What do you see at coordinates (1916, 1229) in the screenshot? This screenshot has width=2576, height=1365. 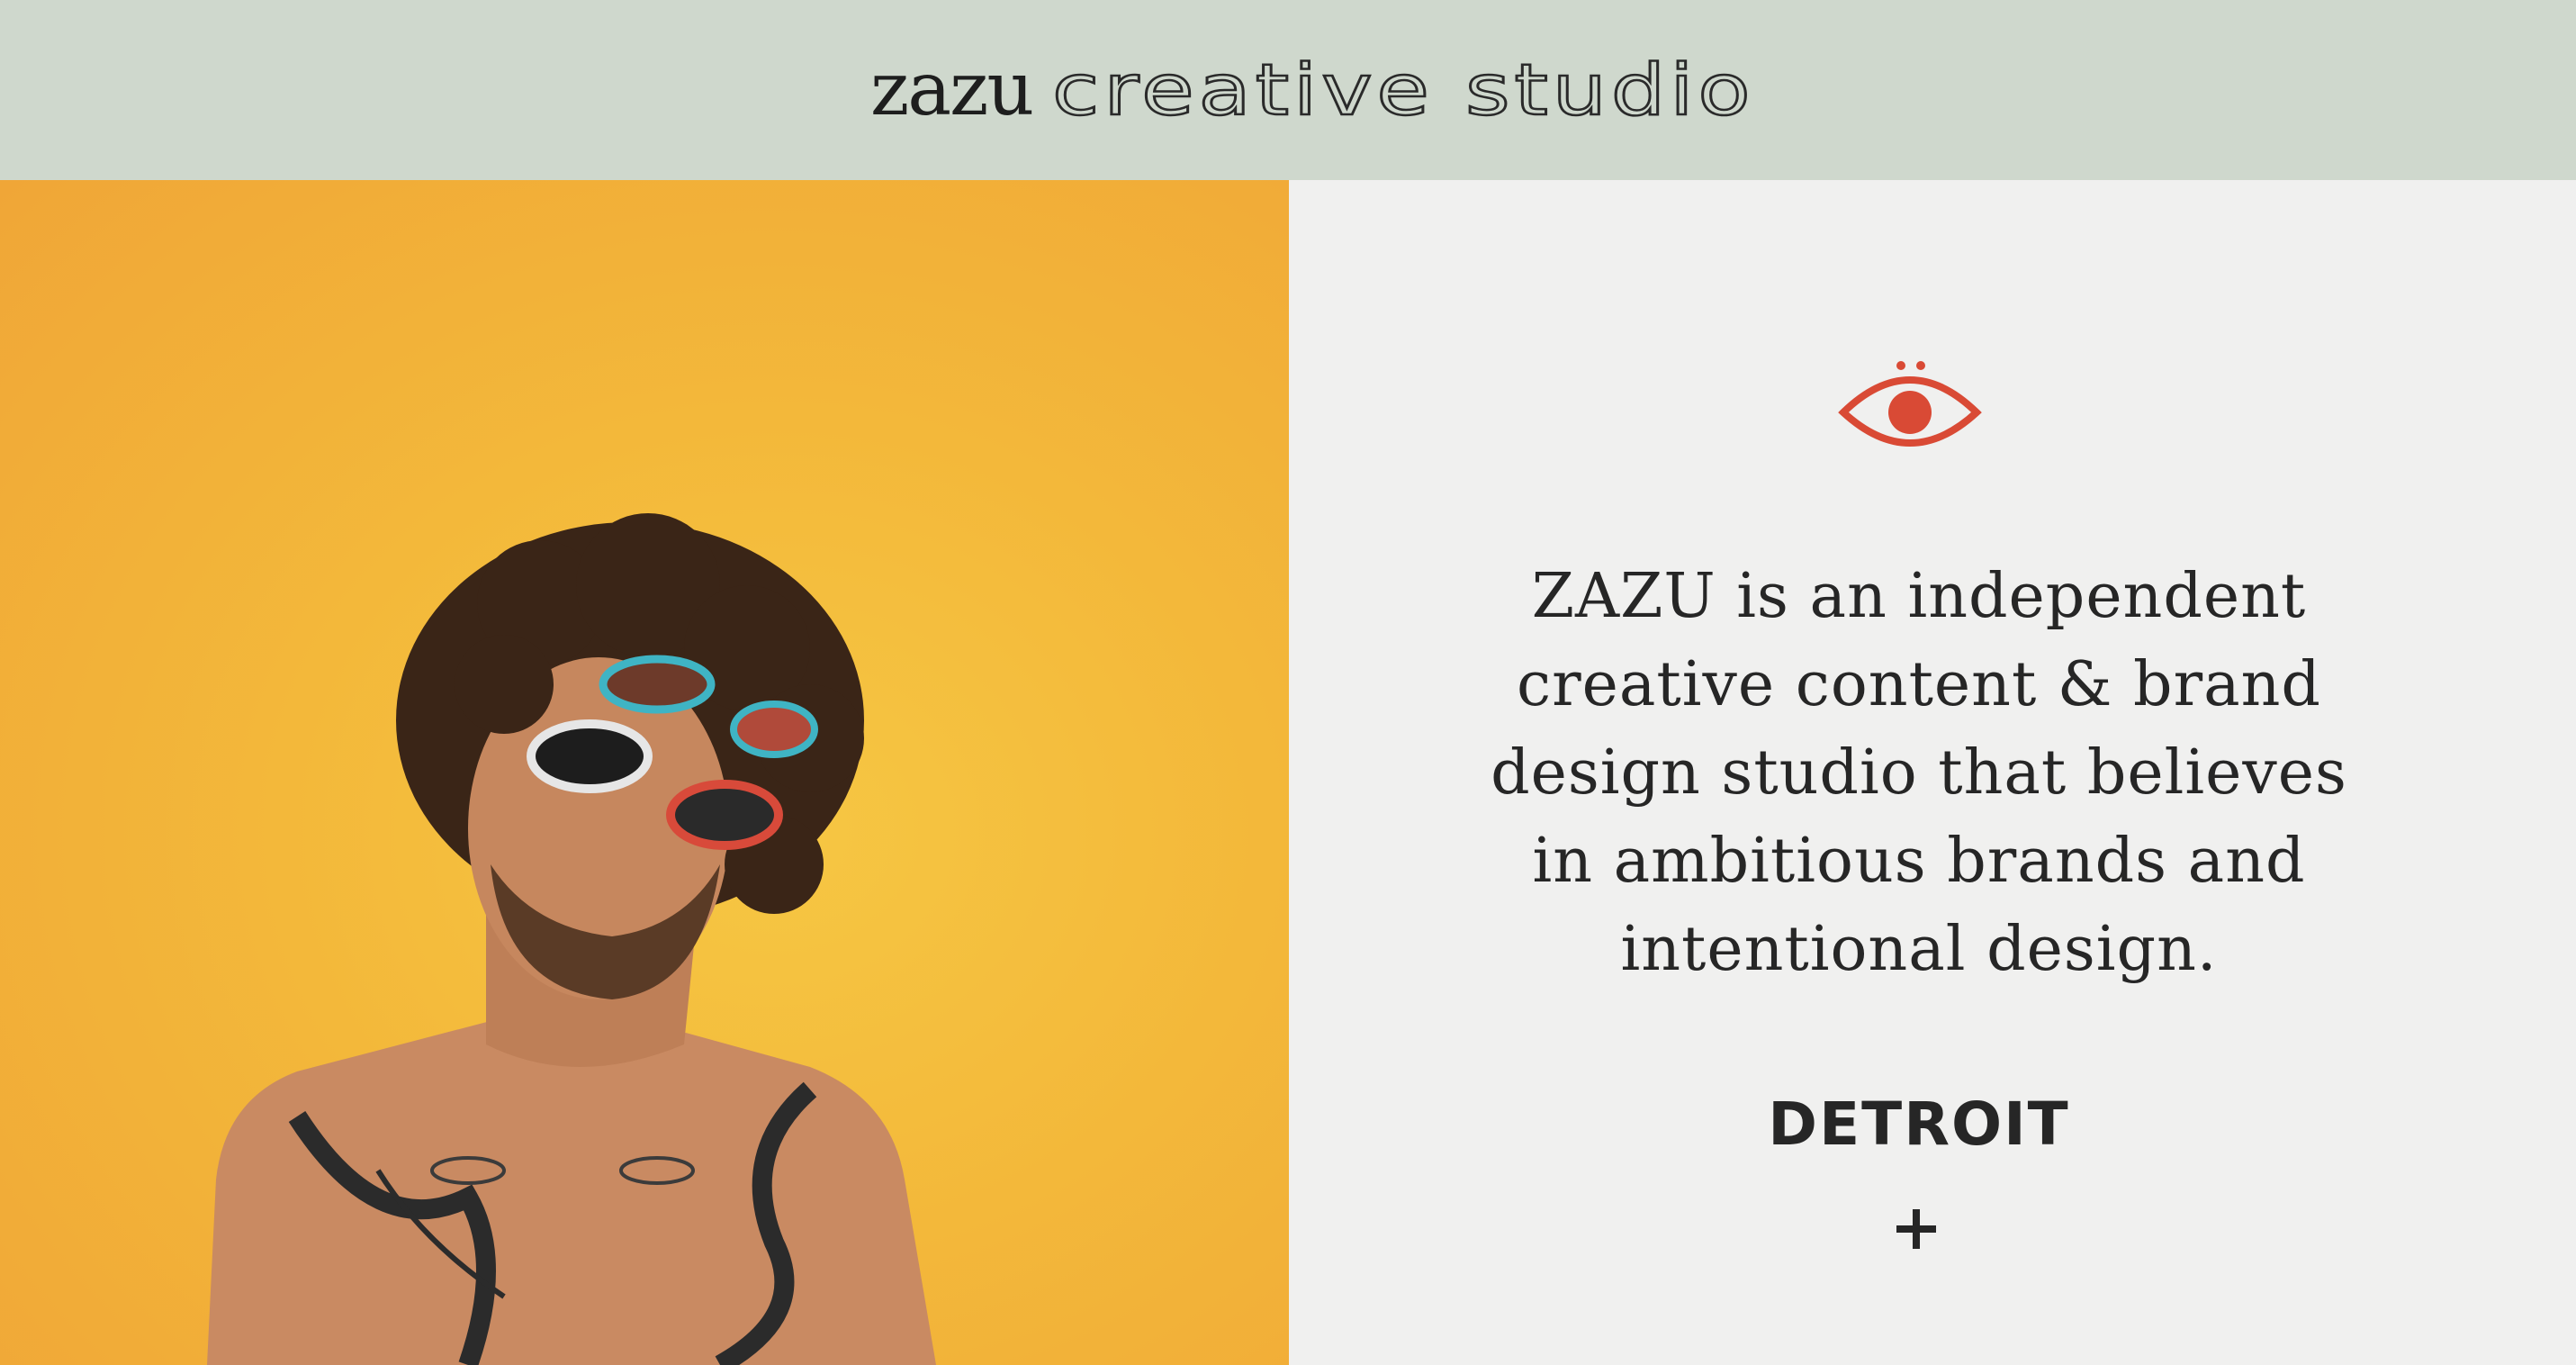 I see `plus-icon` at bounding box center [1916, 1229].